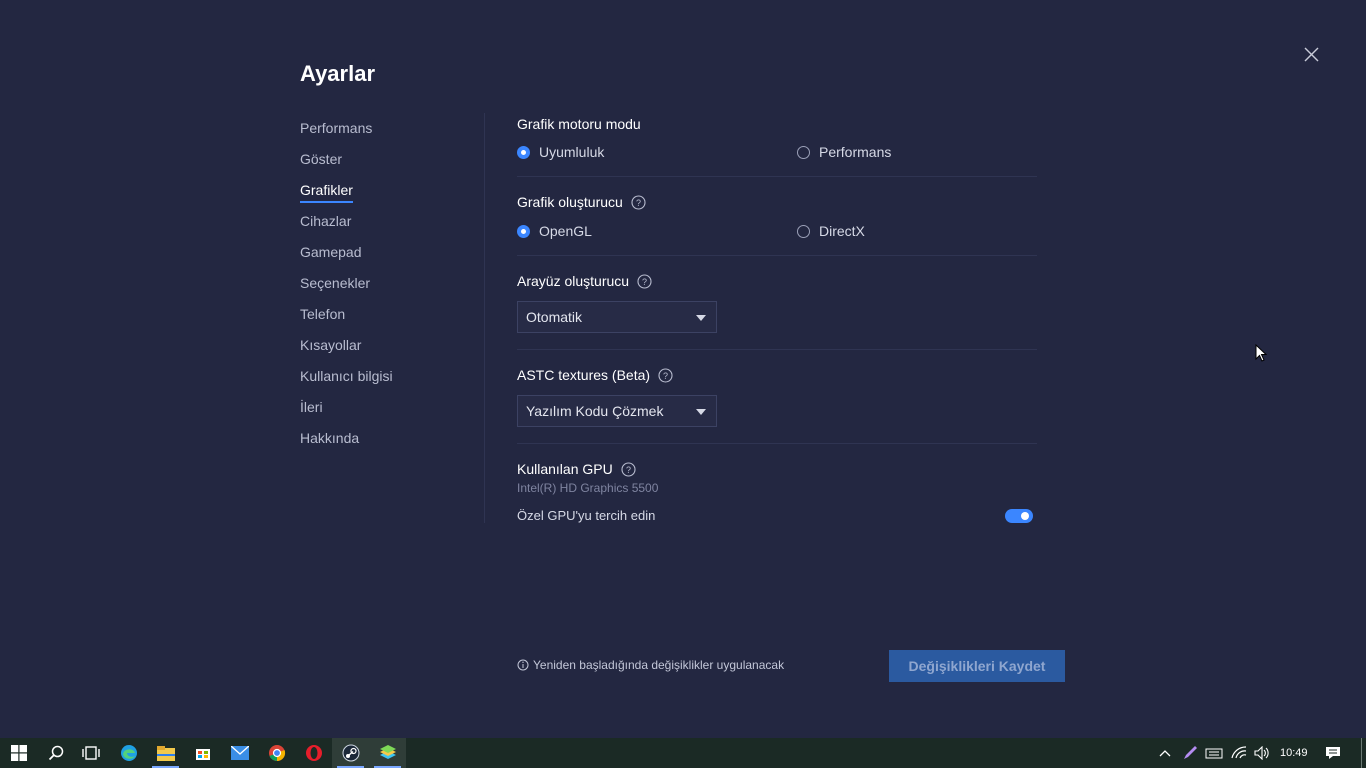 This screenshot has width=1366, height=768. What do you see at coordinates (777, 469) in the screenshot?
I see `gpu-section: Kullanılan GPU ?` at bounding box center [777, 469].